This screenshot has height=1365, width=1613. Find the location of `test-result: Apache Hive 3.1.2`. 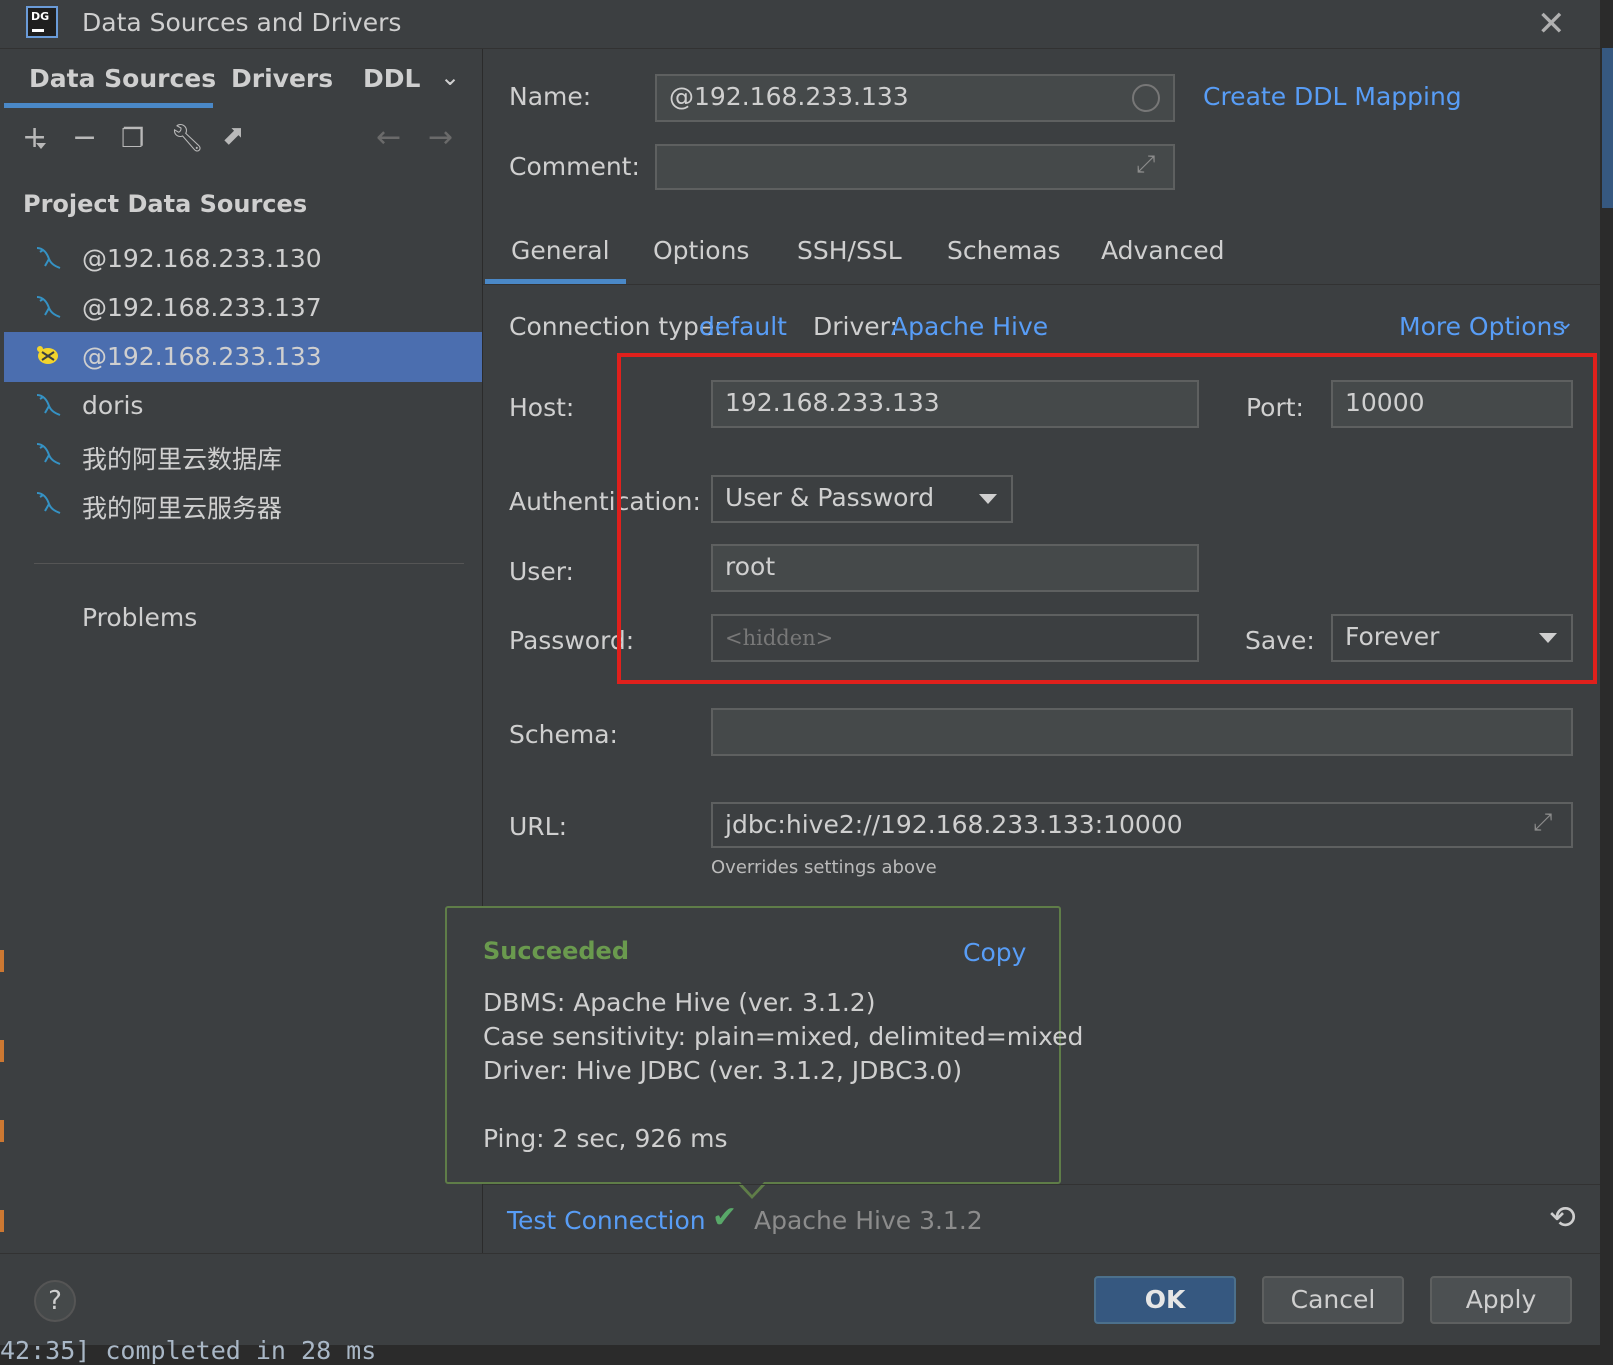

test-result: Apache Hive 3.1.2 is located at coordinates (868, 1220).